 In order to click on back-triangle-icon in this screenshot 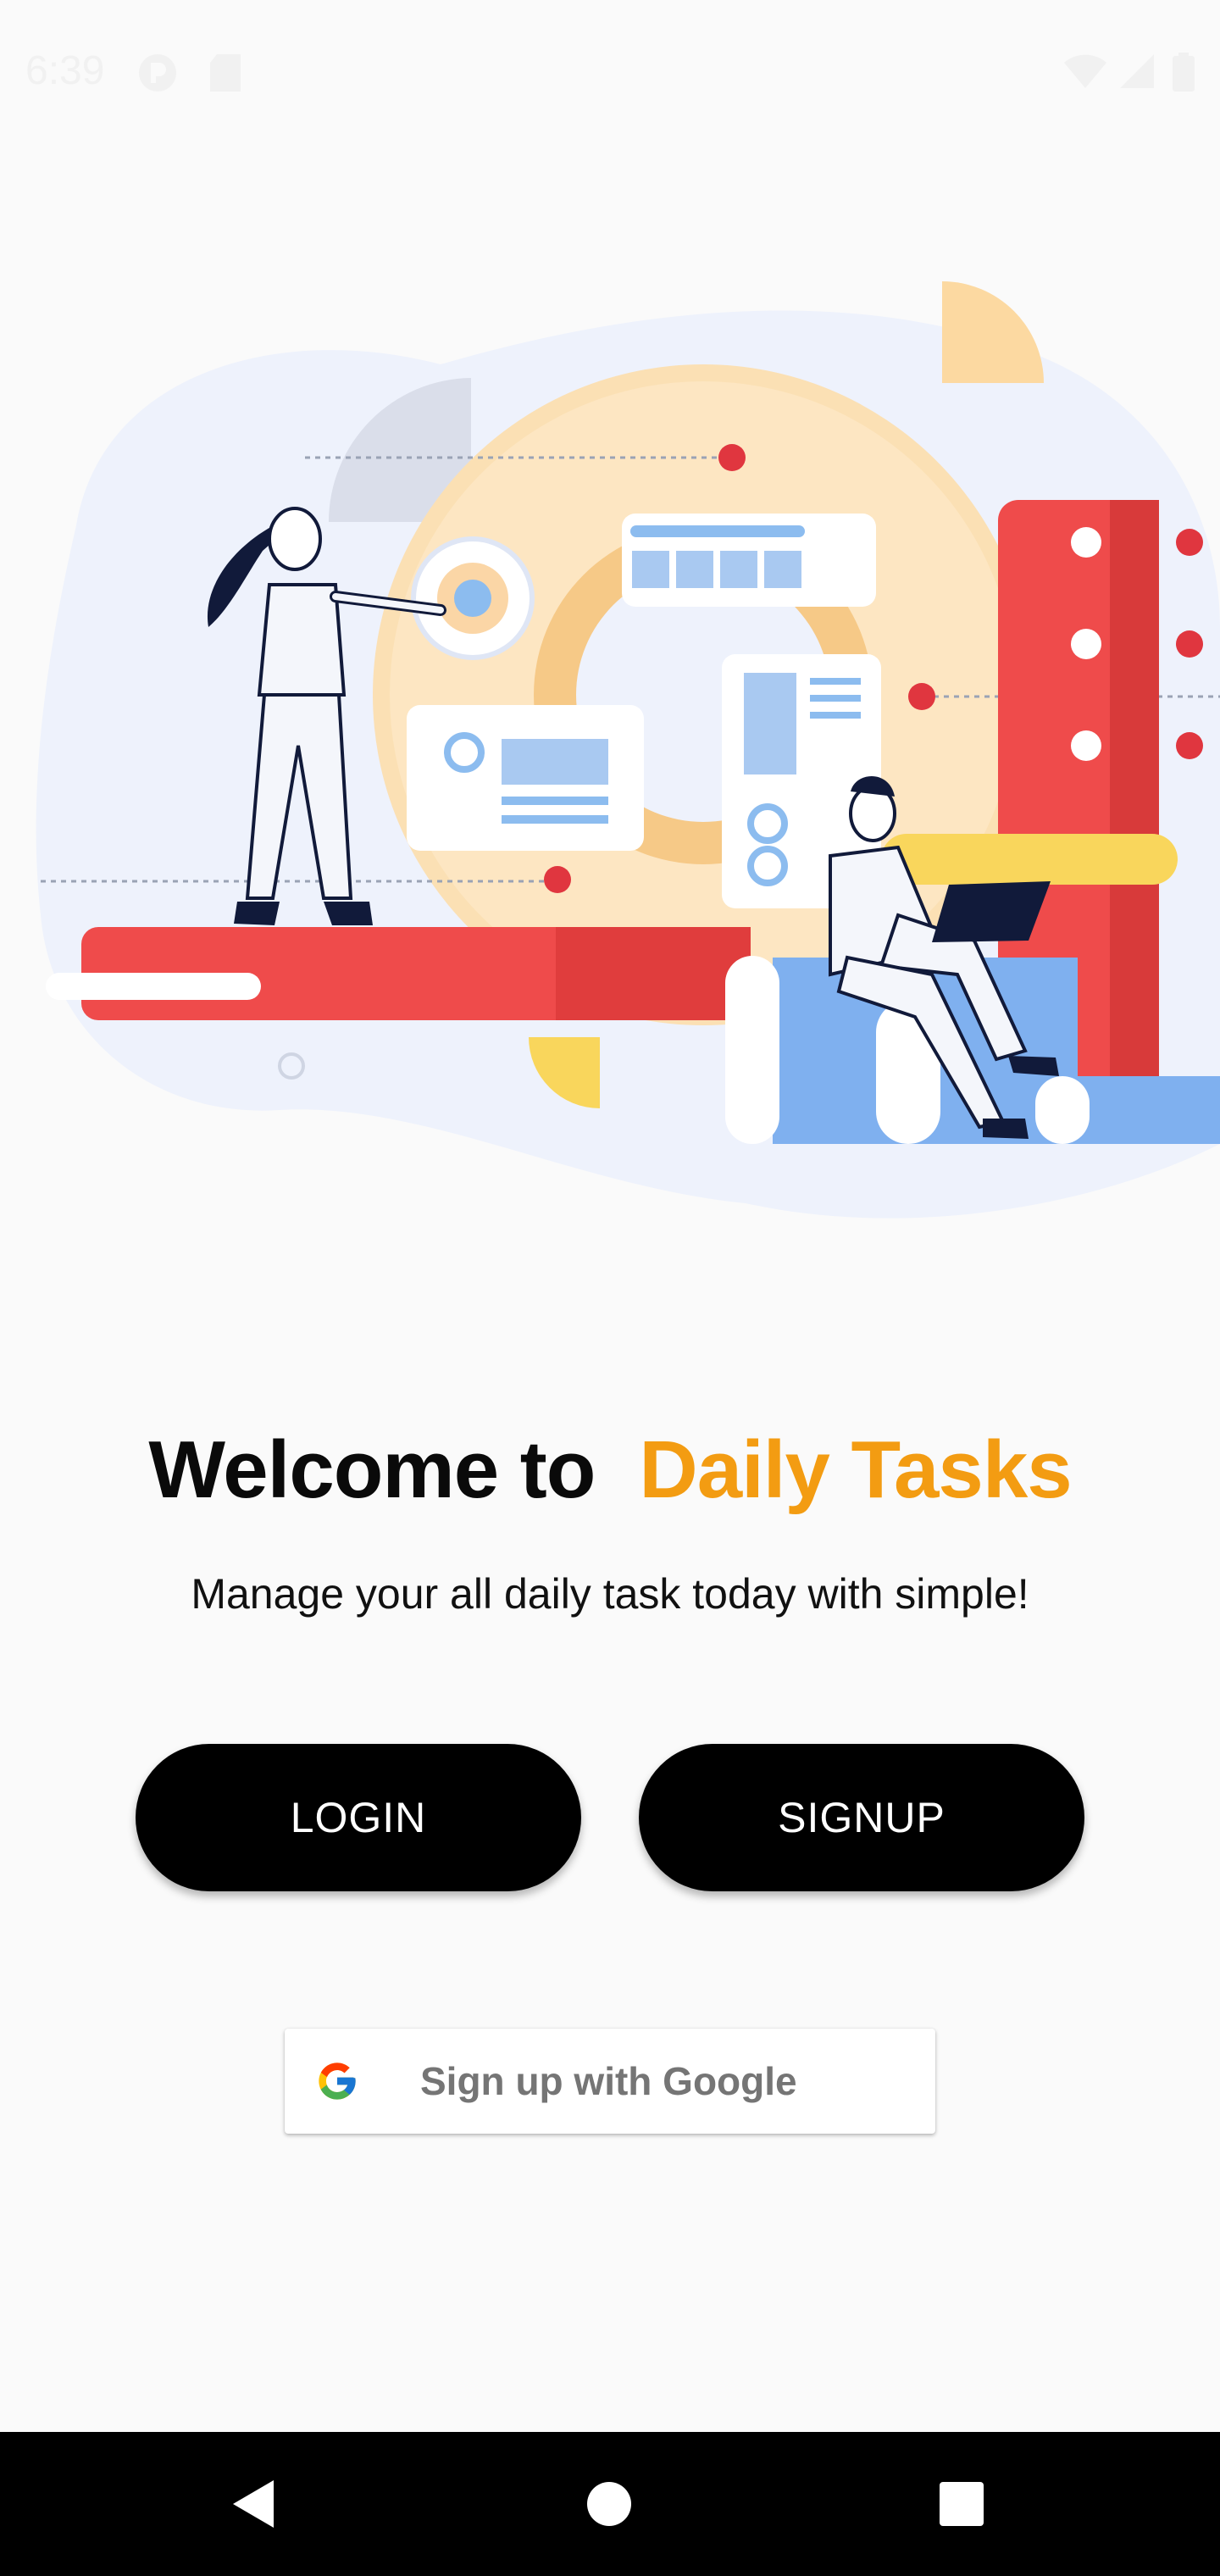, I will do `click(253, 2504)`.